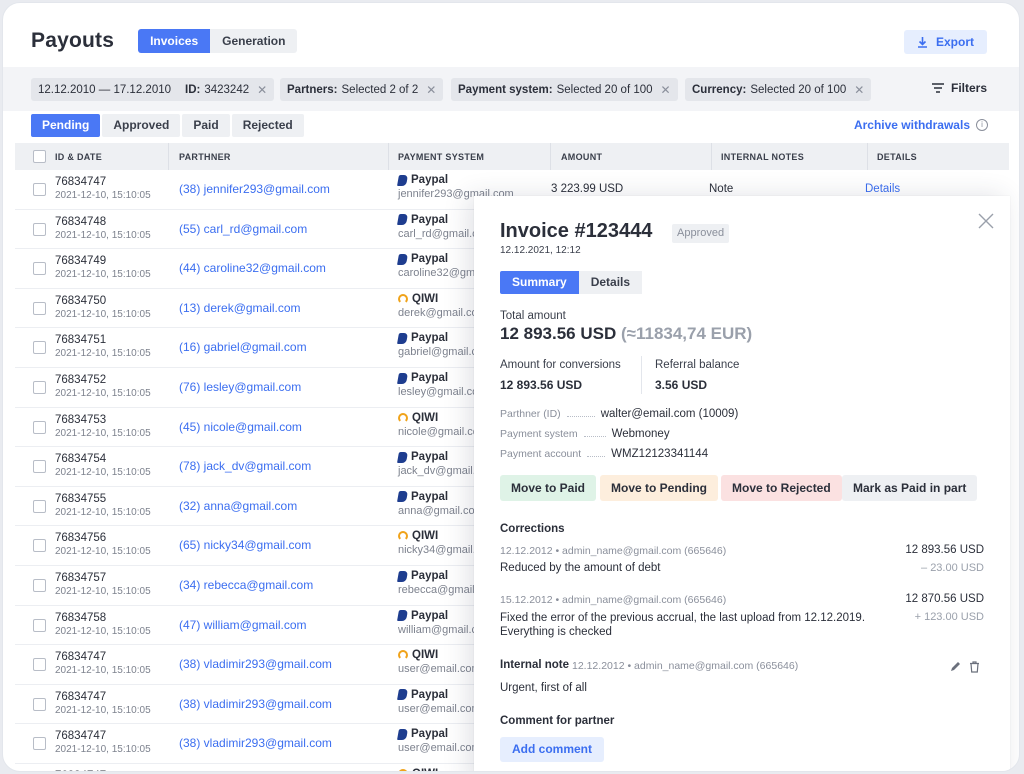  I want to click on archive-withdrawals-link: Archive withdrawals i, so click(921, 125).